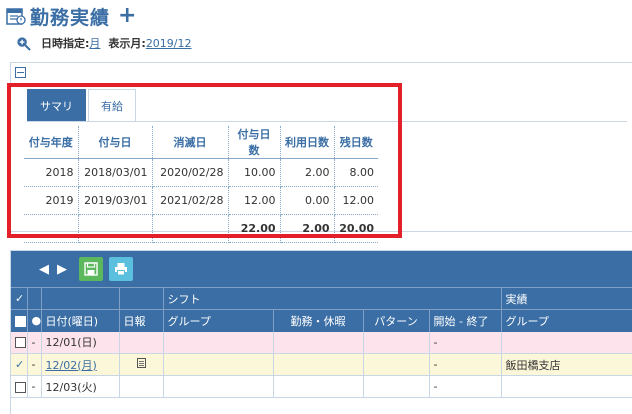 This screenshot has height=414, width=632. Describe the element at coordinates (112, 105) in the screenshot. I see `tab-paid-leave: 有給` at that location.